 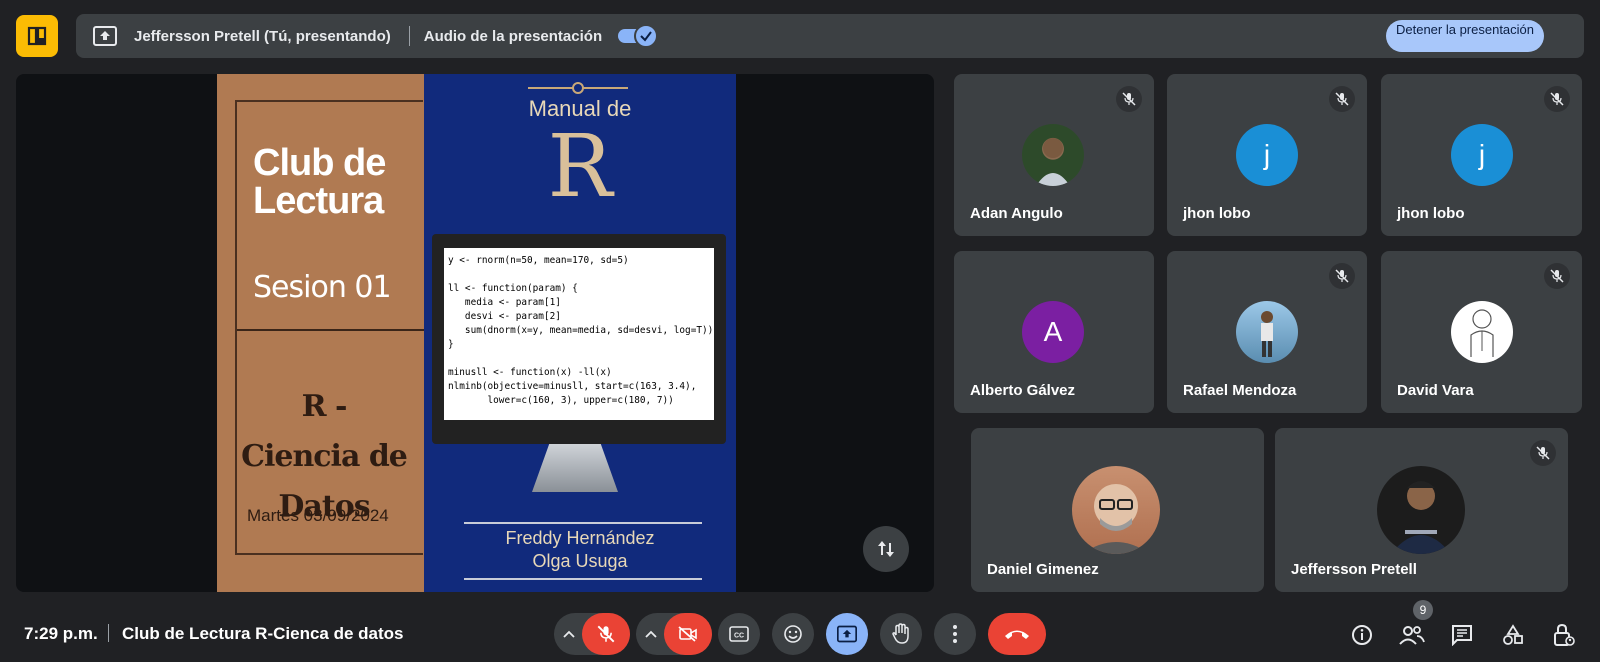 I want to click on participant-tile: Daniel Gimenez, so click(x=1117, y=510).